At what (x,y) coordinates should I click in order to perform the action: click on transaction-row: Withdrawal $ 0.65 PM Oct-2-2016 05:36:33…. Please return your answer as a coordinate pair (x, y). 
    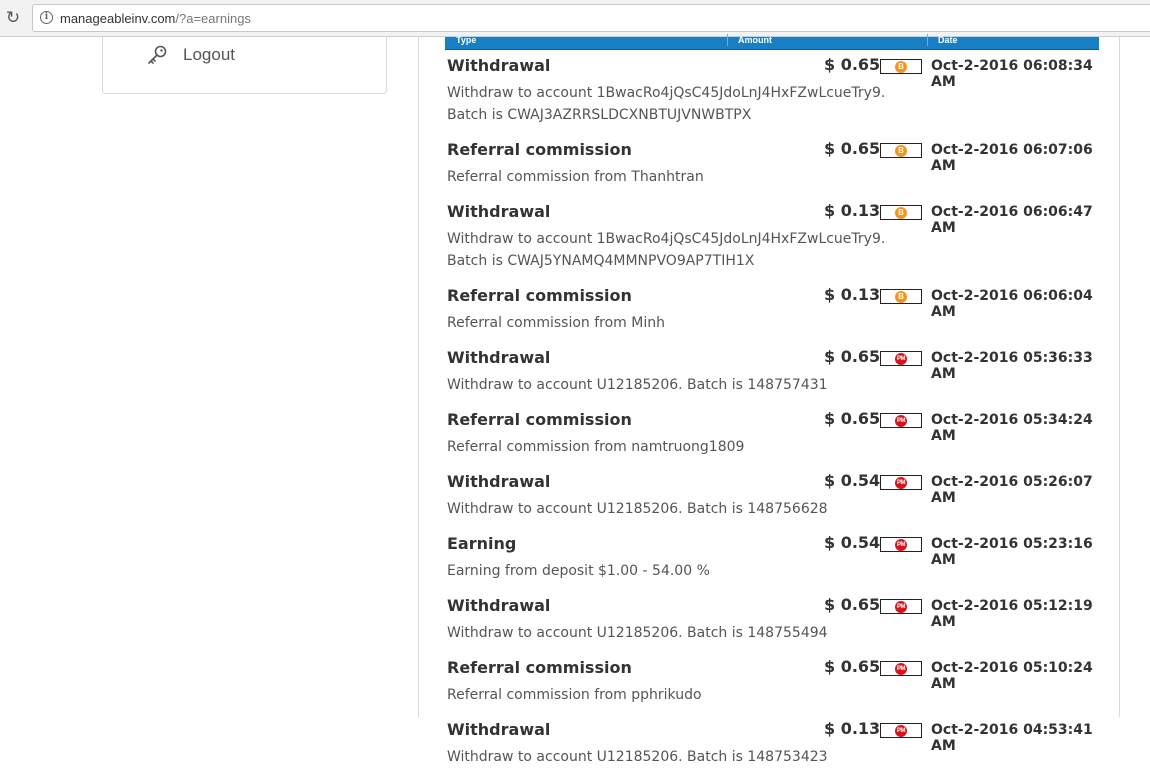
    Looking at the image, I should click on (777, 376).